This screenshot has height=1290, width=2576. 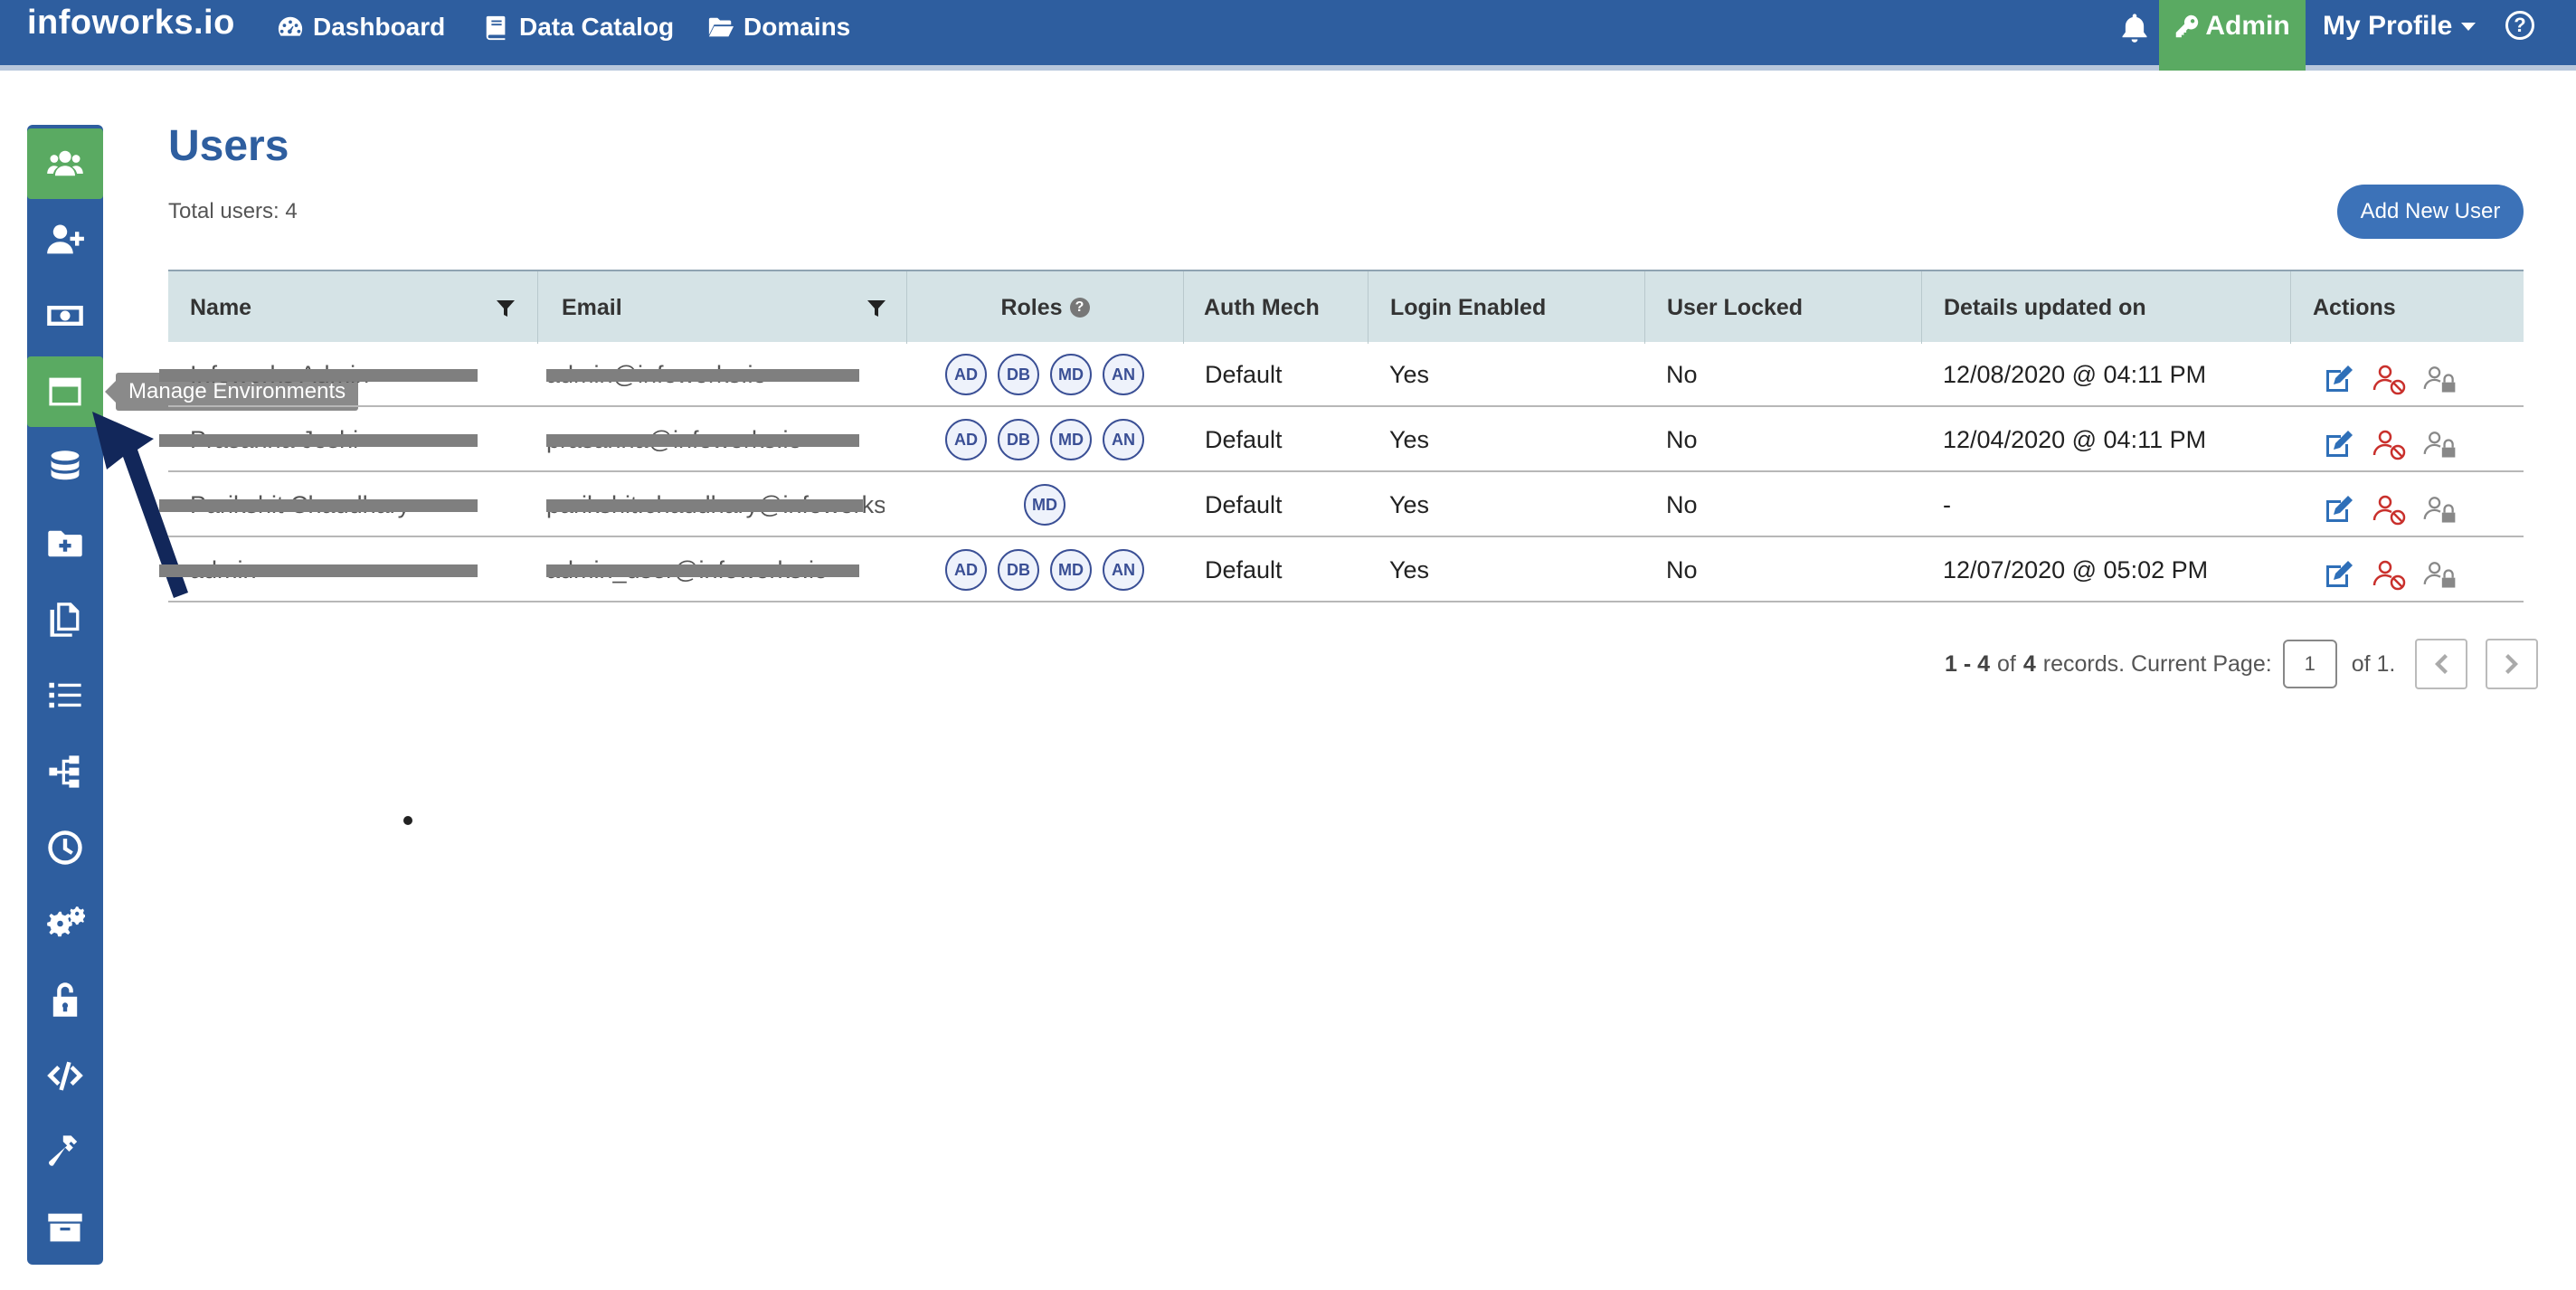 I want to click on total-users-text: Total users: 4, so click(x=233, y=211).